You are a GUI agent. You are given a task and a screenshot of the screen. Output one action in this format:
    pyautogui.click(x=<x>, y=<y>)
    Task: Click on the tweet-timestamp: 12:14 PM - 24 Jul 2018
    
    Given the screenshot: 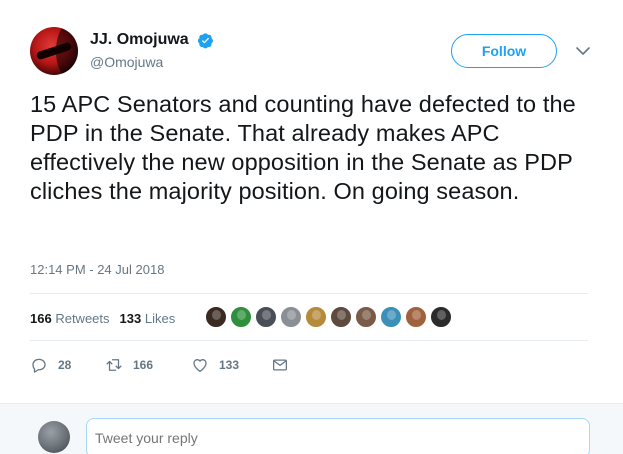 What is the action you would take?
    pyautogui.click(x=97, y=269)
    